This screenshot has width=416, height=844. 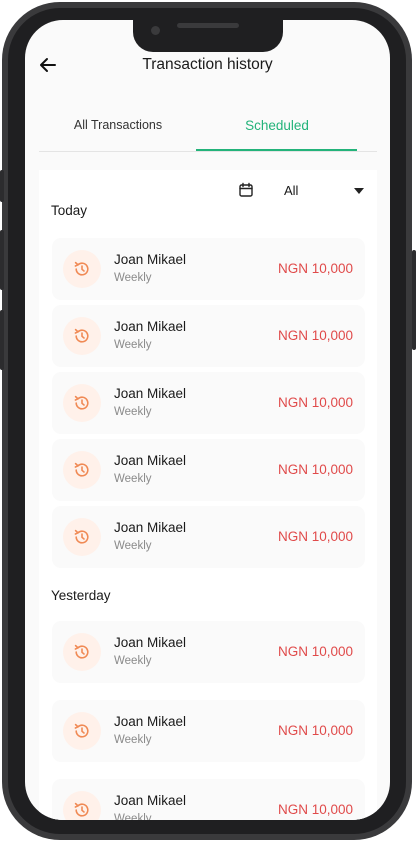 What do you see at coordinates (359, 191) in the screenshot?
I see `caret-down-icon` at bounding box center [359, 191].